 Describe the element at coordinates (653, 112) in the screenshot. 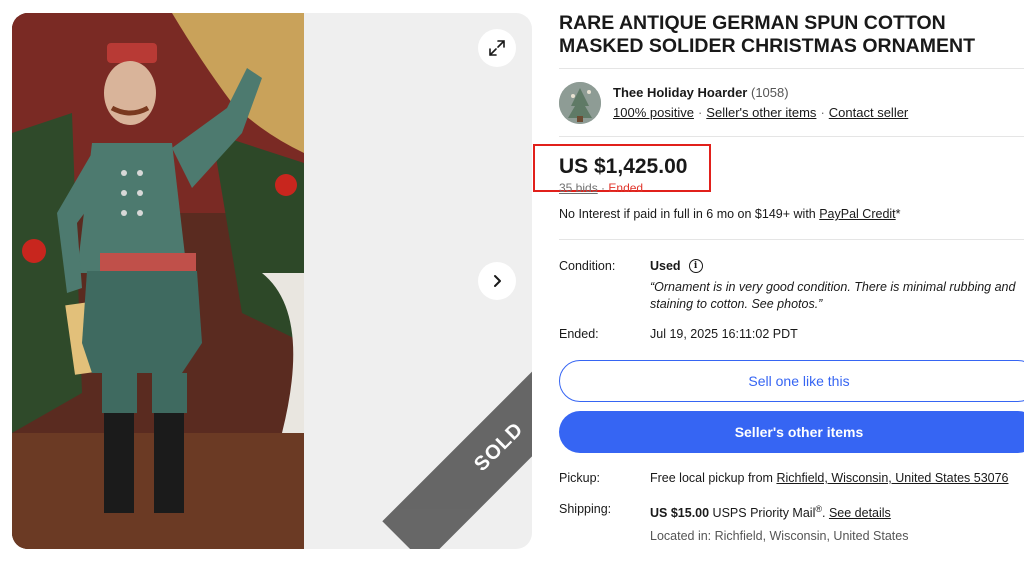

I see `positive-feedback-link: 100% positive` at that location.